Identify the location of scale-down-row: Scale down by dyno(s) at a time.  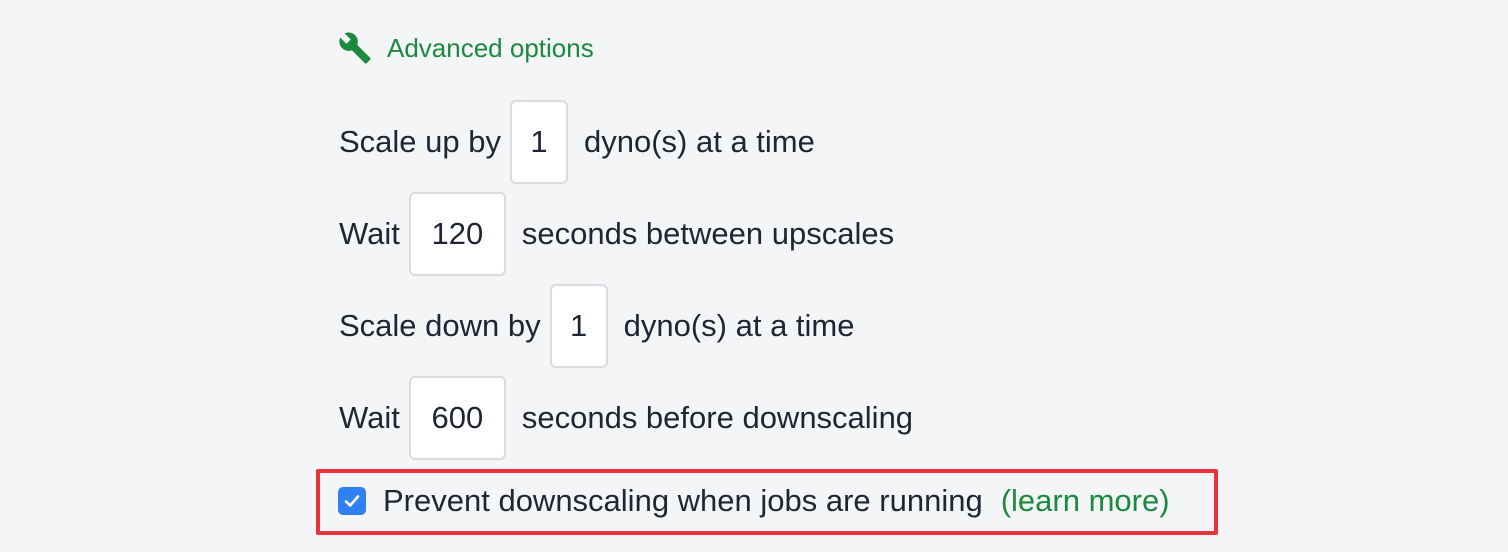
(597, 326).